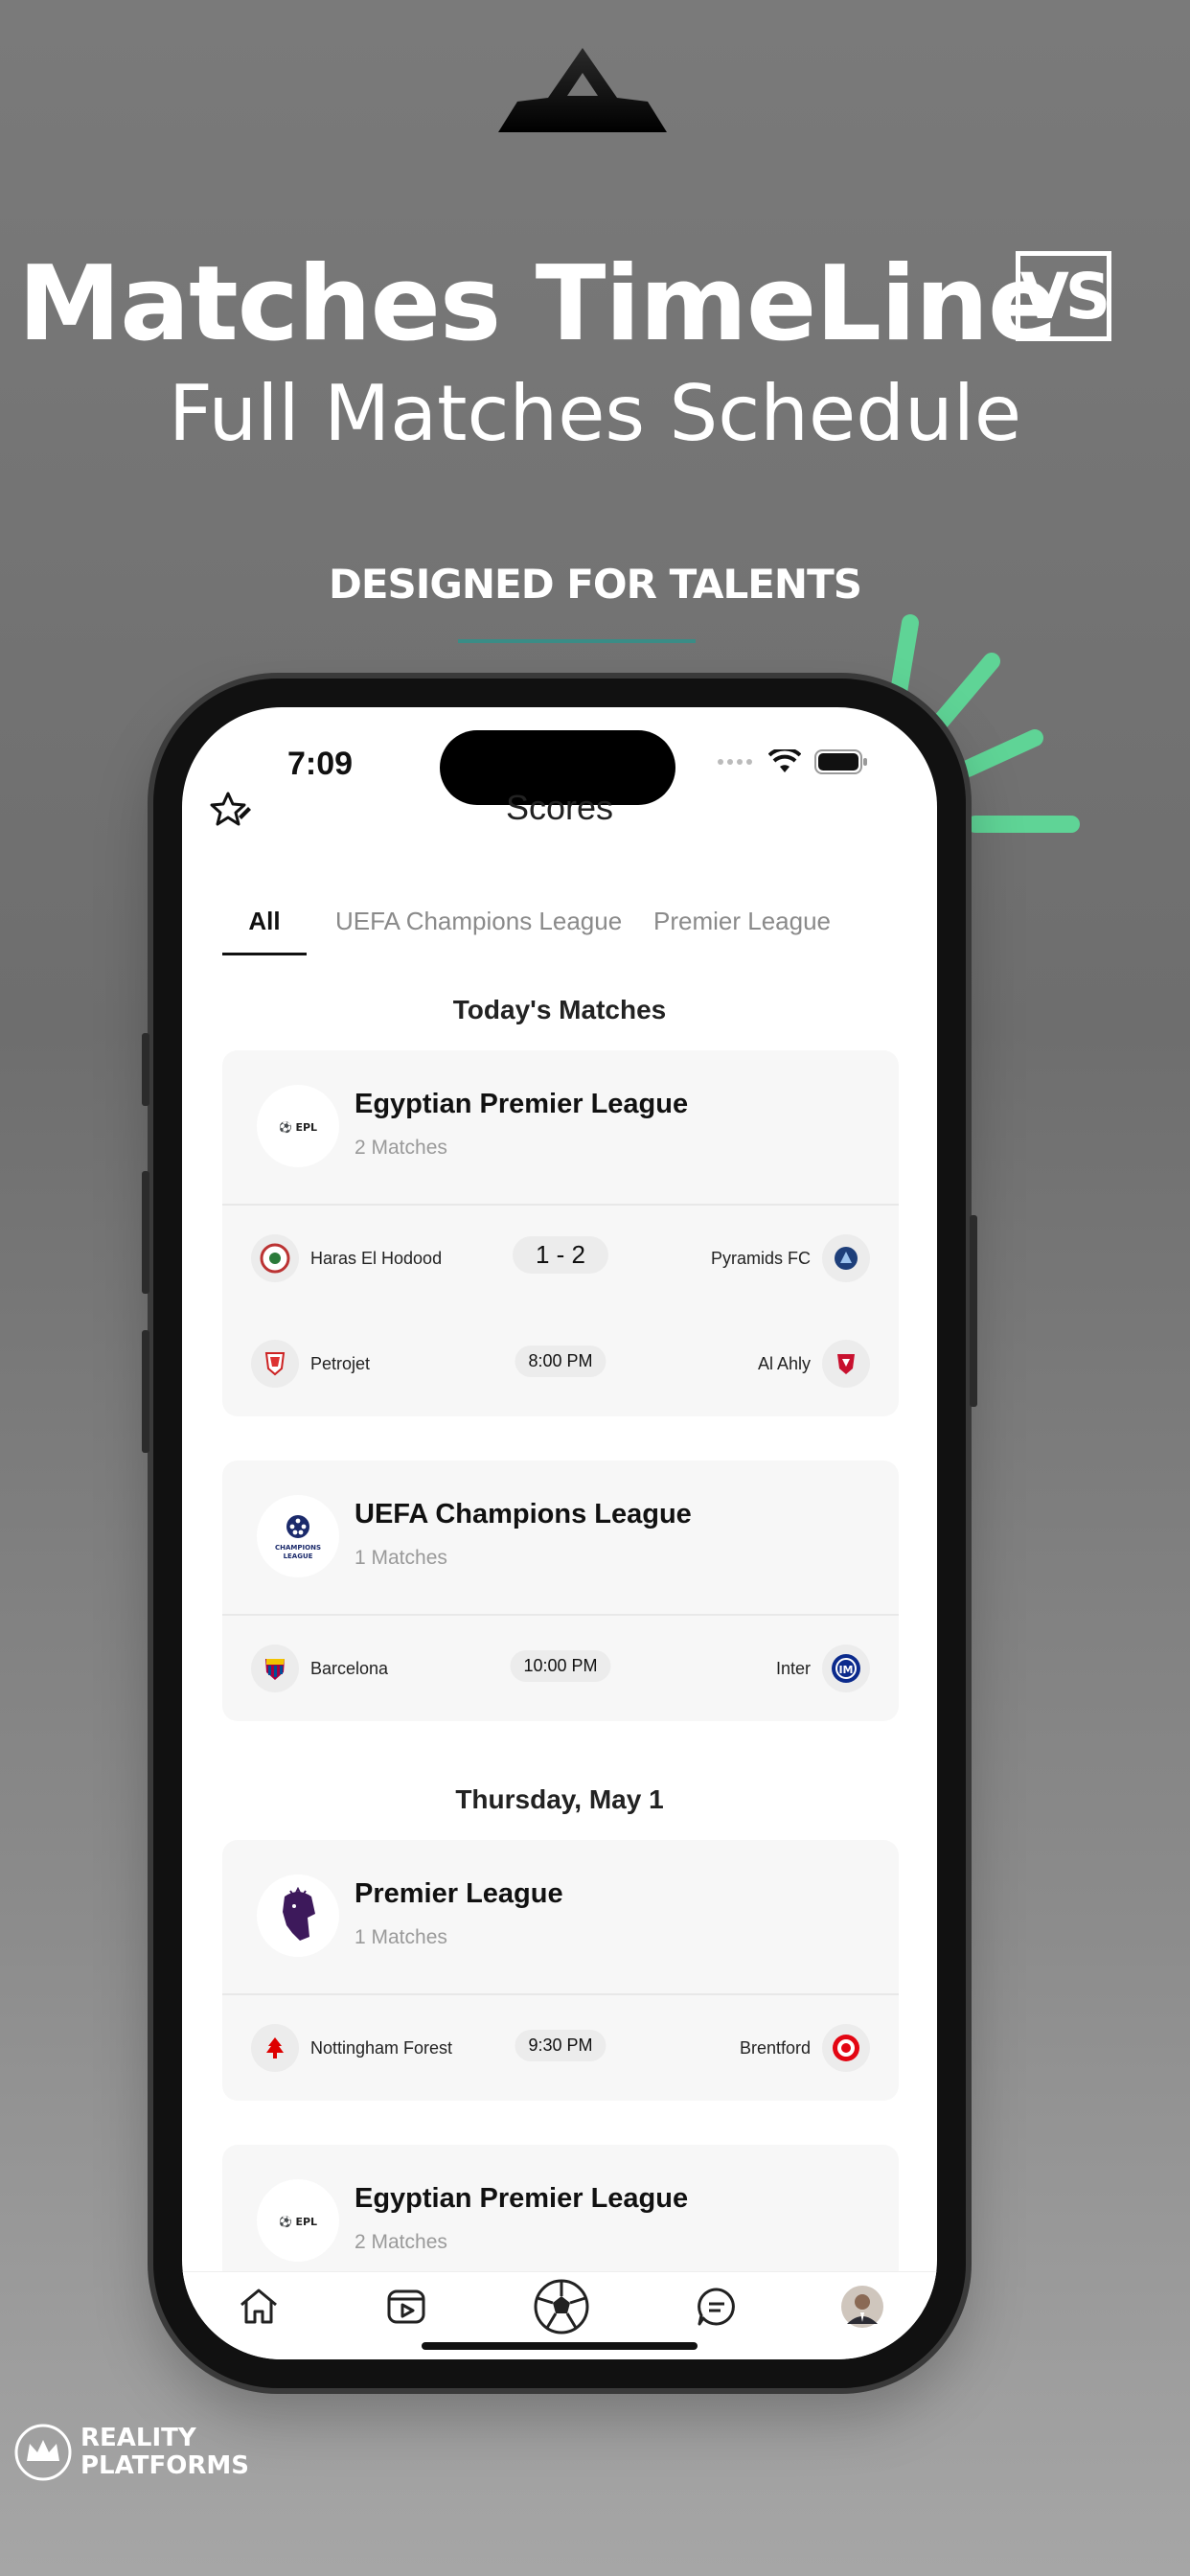 Image resolution: width=1190 pixels, height=2576 pixels. What do you see at coordinates (524, 1514) in the screenshot?
I see `league-name: UEFA Champions League` at bounding box center [524, 1514].